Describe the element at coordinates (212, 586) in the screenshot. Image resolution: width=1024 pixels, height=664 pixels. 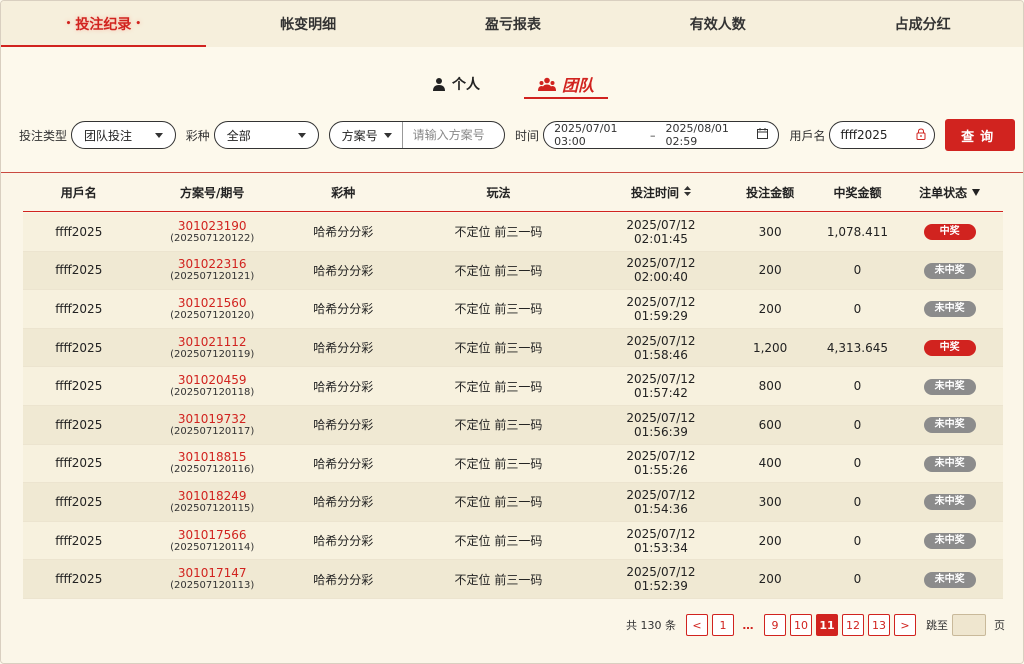
I see `issue-number: (202507120113)` at that location.